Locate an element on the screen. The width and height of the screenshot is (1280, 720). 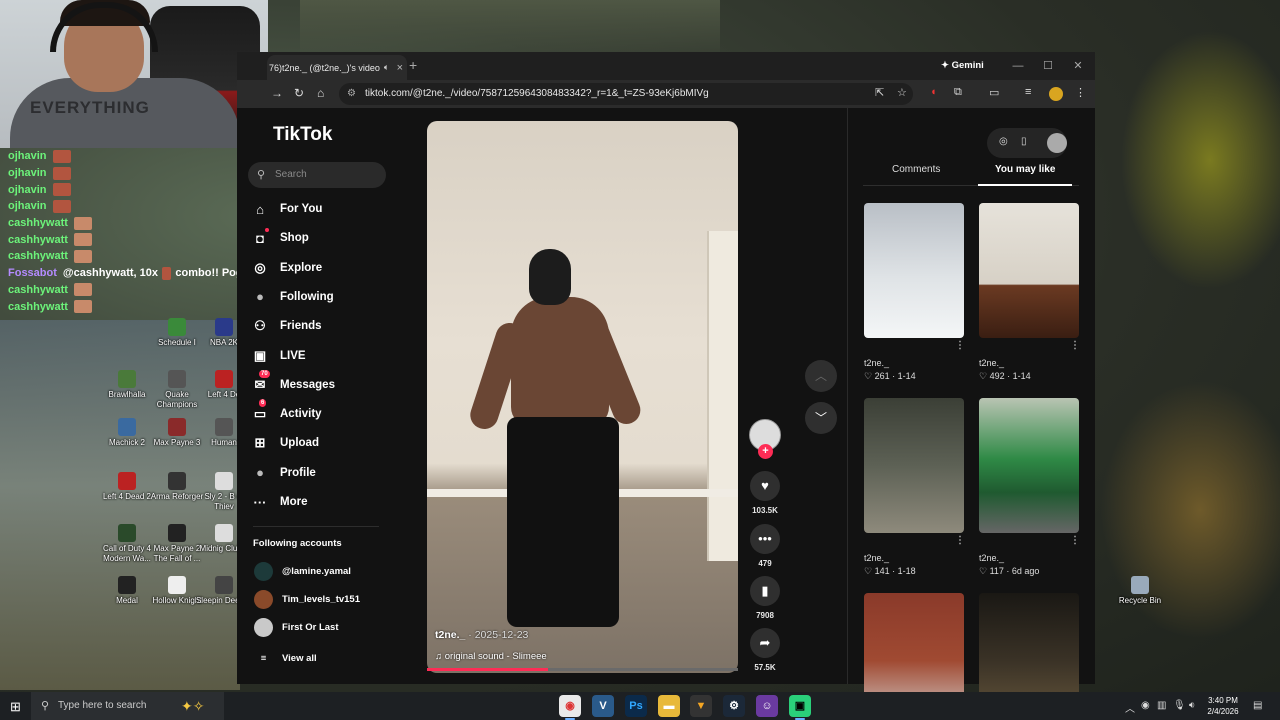
active-tab-indicator is located at coordinates (1025, 185).